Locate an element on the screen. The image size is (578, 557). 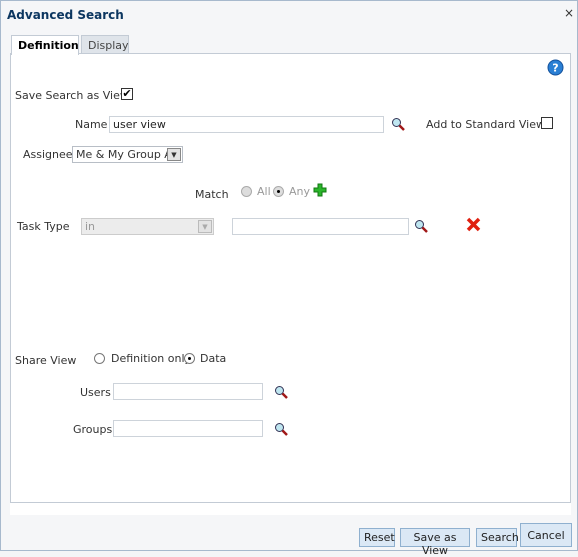
share-data-radio is located at coordinates (189, 358).